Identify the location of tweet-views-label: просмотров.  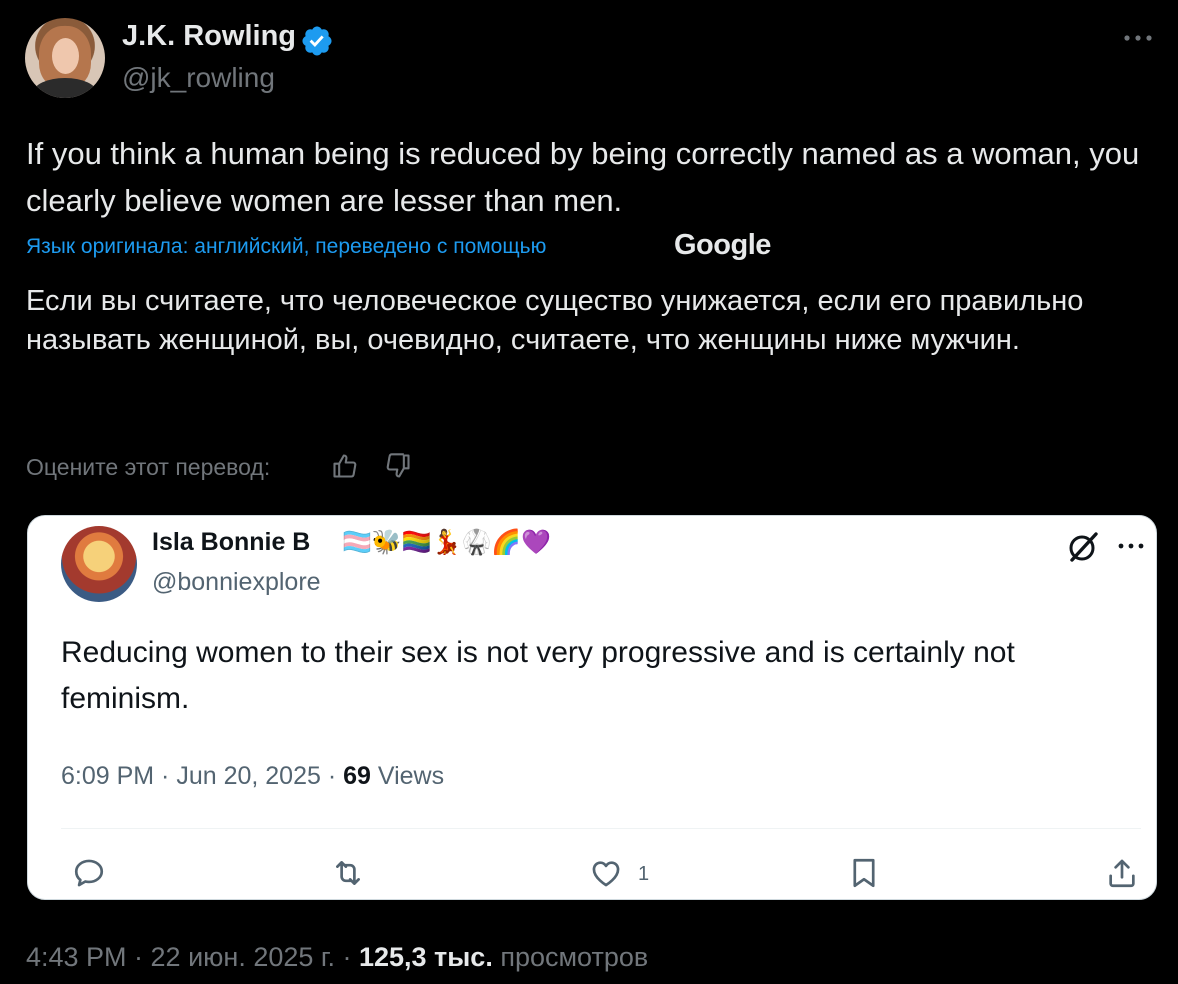
(570, 957).